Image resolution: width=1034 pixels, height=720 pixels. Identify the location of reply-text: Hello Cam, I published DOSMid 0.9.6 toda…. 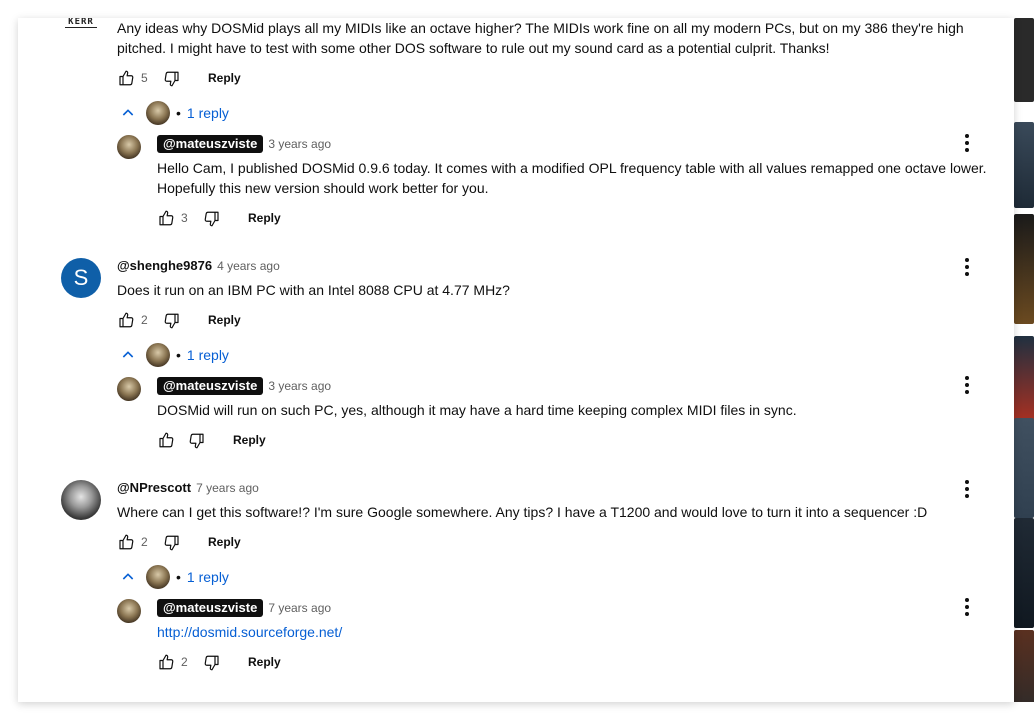
(572, 178).